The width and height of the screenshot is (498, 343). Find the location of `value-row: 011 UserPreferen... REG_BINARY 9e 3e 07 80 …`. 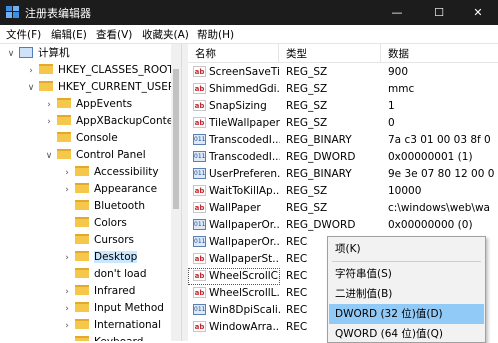

value-row: 011 UserPreferen... REG_BINARY 9e 3e 07 80 … is located at coordinates (343, 174).